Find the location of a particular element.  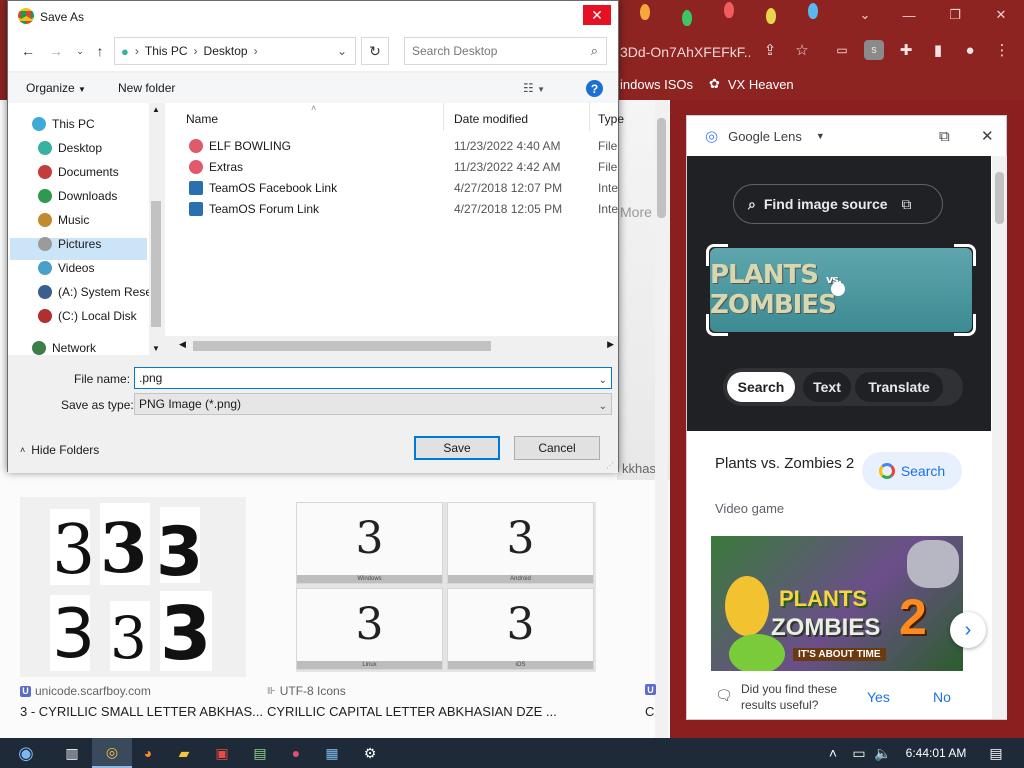

app-taskbar-icon: ▦ is located at coordinates (332, 753).